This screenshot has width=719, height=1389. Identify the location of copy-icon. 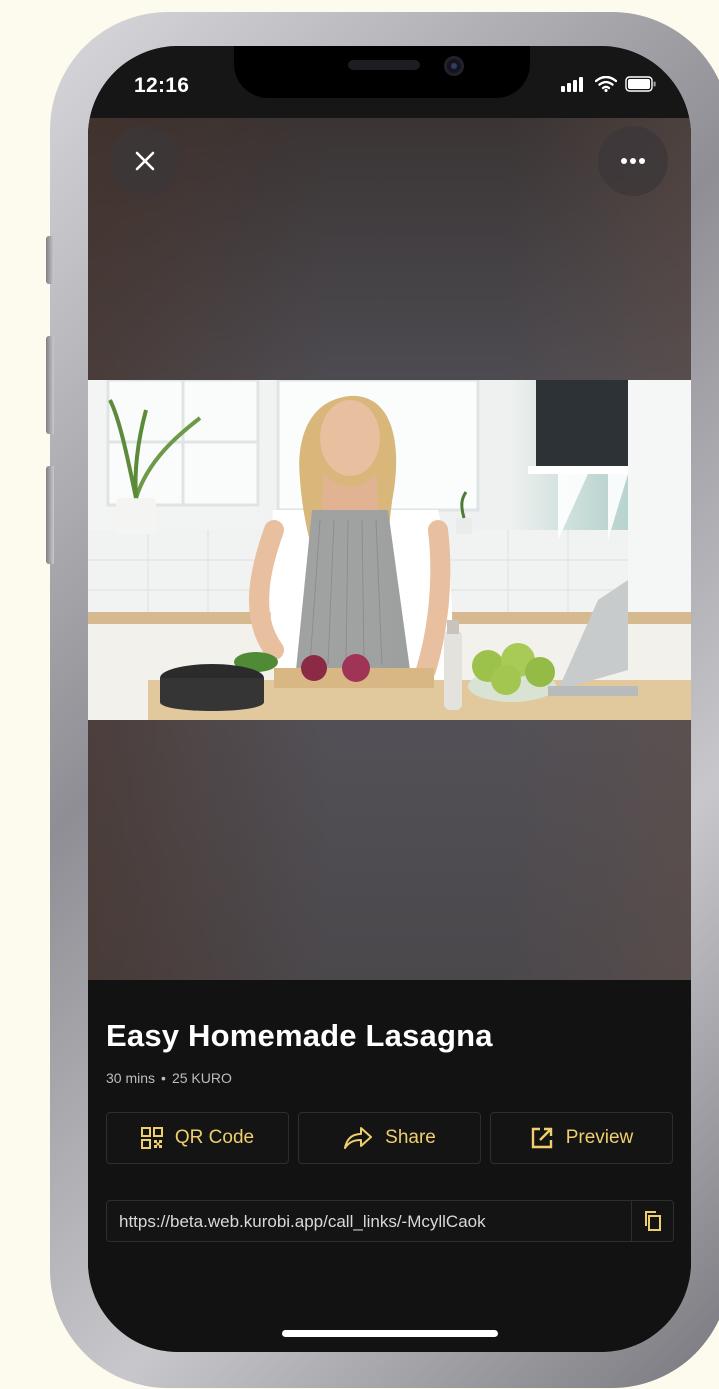
(652, 1221).